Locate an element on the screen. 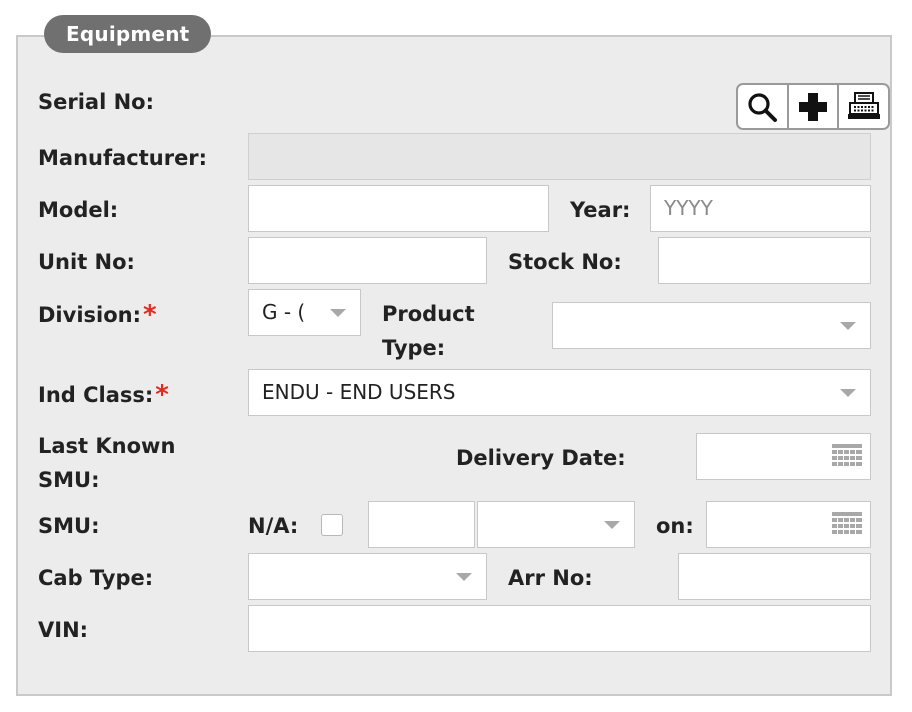  product-type-label-line1: Product is located at coordinates (428, 314).